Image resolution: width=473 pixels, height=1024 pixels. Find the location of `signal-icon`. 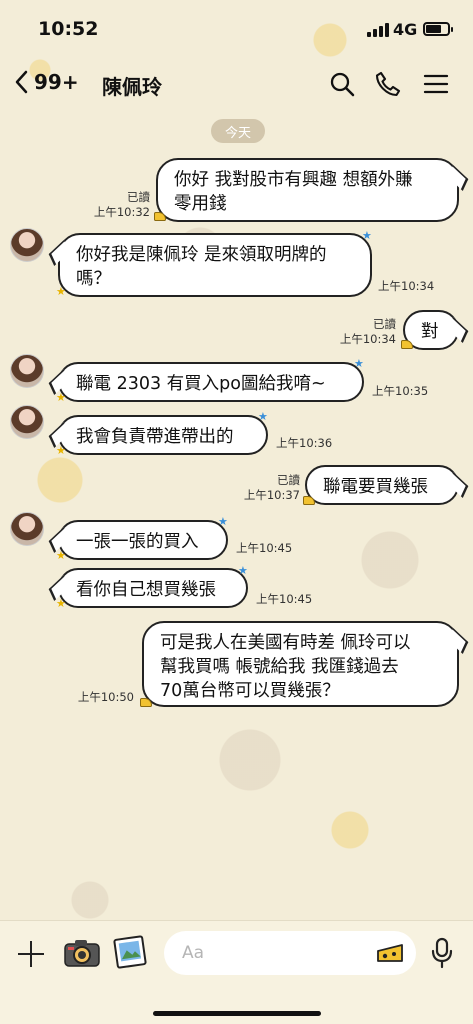

signal-icon is located at coordinates (378, 30).